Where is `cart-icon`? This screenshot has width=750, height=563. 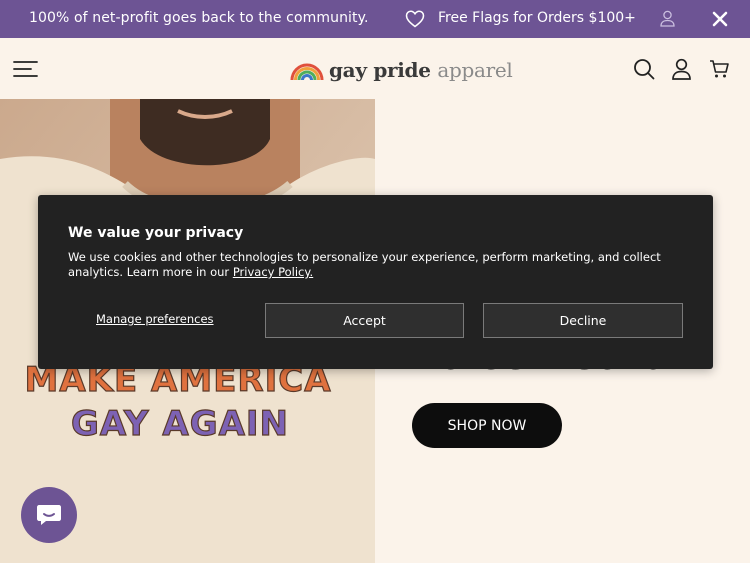 cart-icon is located at coordinates (719, 69).